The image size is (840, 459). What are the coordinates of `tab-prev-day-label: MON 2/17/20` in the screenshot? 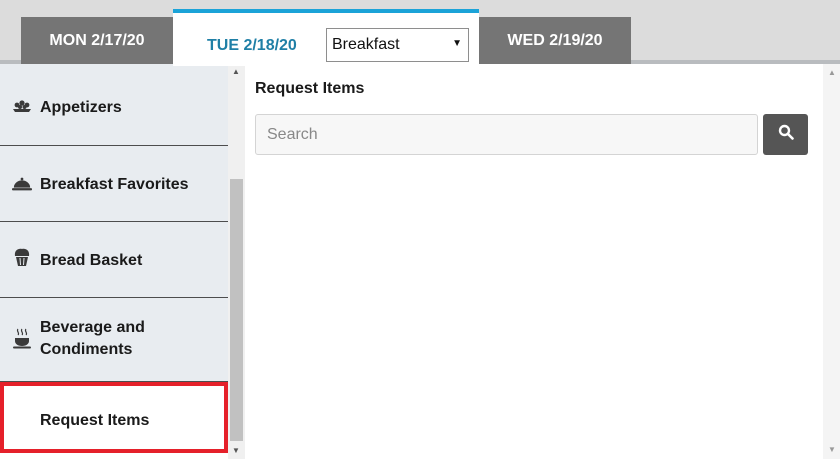 It's located at (97, 40).